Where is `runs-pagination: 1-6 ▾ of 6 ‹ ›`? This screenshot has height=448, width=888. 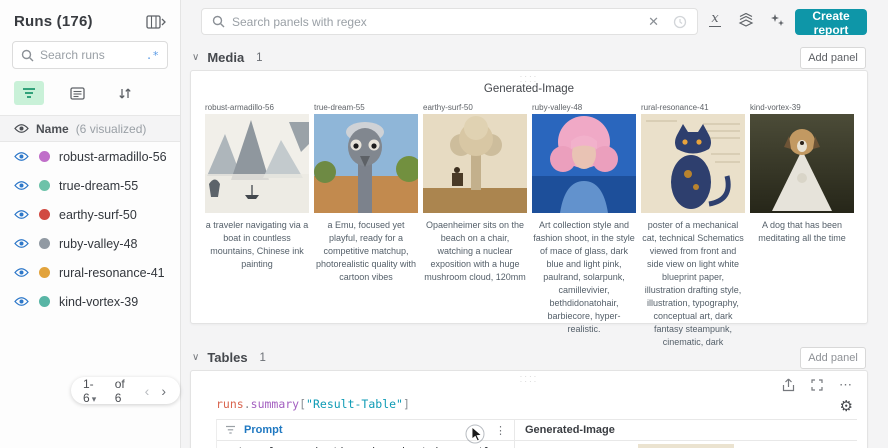 runs-pagination: 1-6 ▾ of 6 ‹ › is located at coordinates (125, 390).